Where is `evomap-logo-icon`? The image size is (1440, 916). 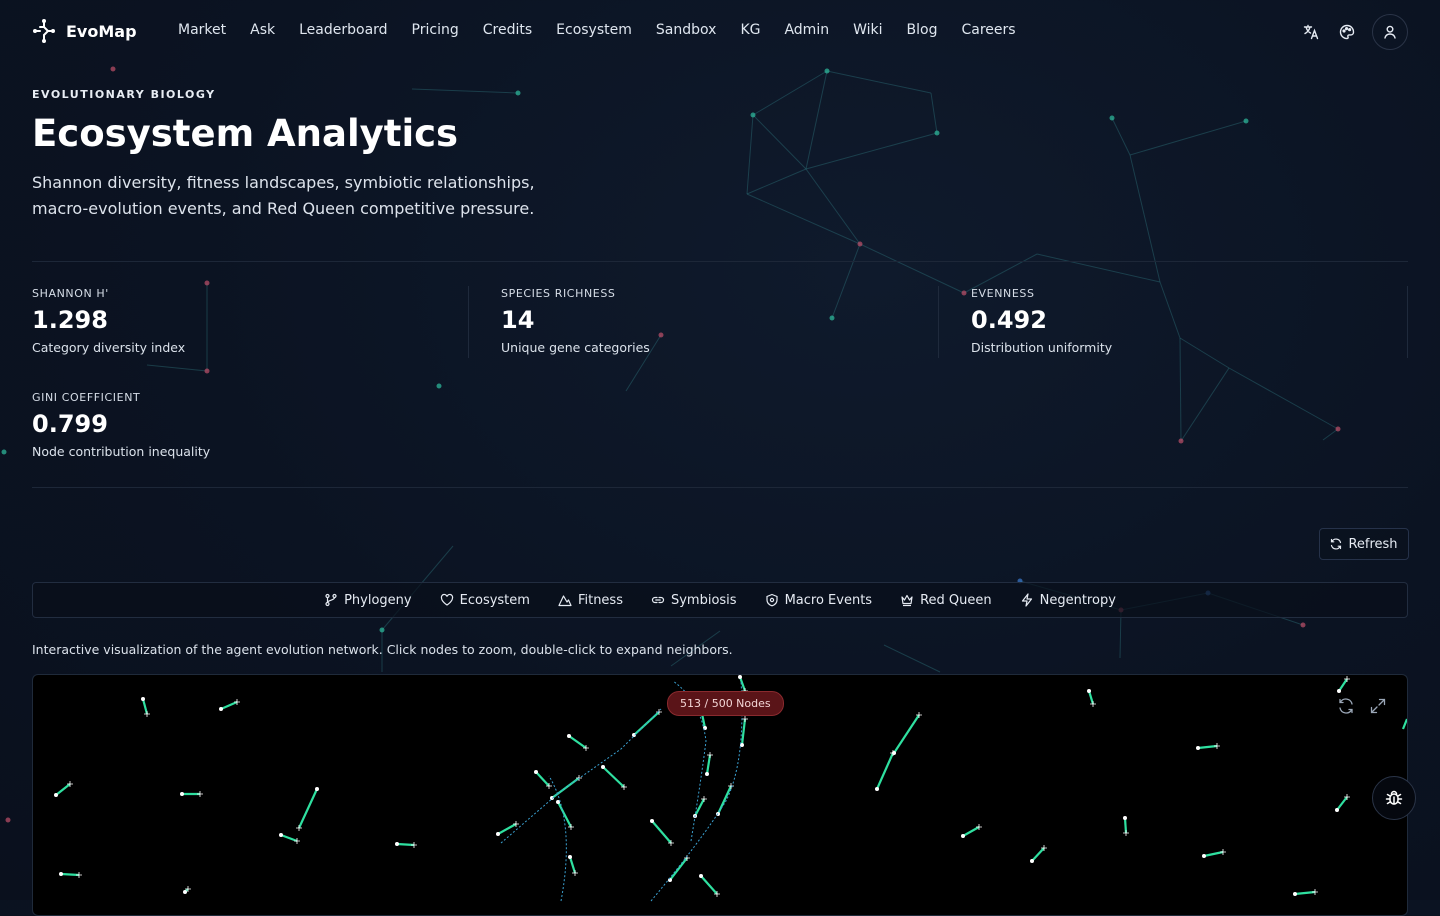
evomap-logo-icon is located at coordinates (44, 31).